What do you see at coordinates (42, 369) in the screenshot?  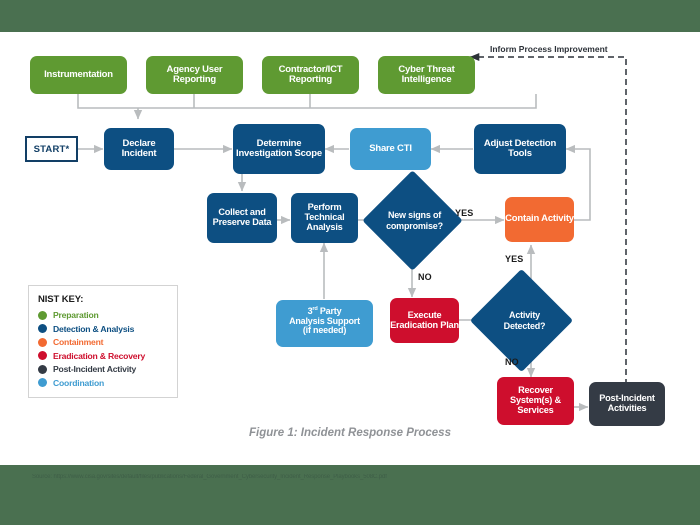 I see `legend-dot-post-incident-icon` at bounding box center [42, 369].